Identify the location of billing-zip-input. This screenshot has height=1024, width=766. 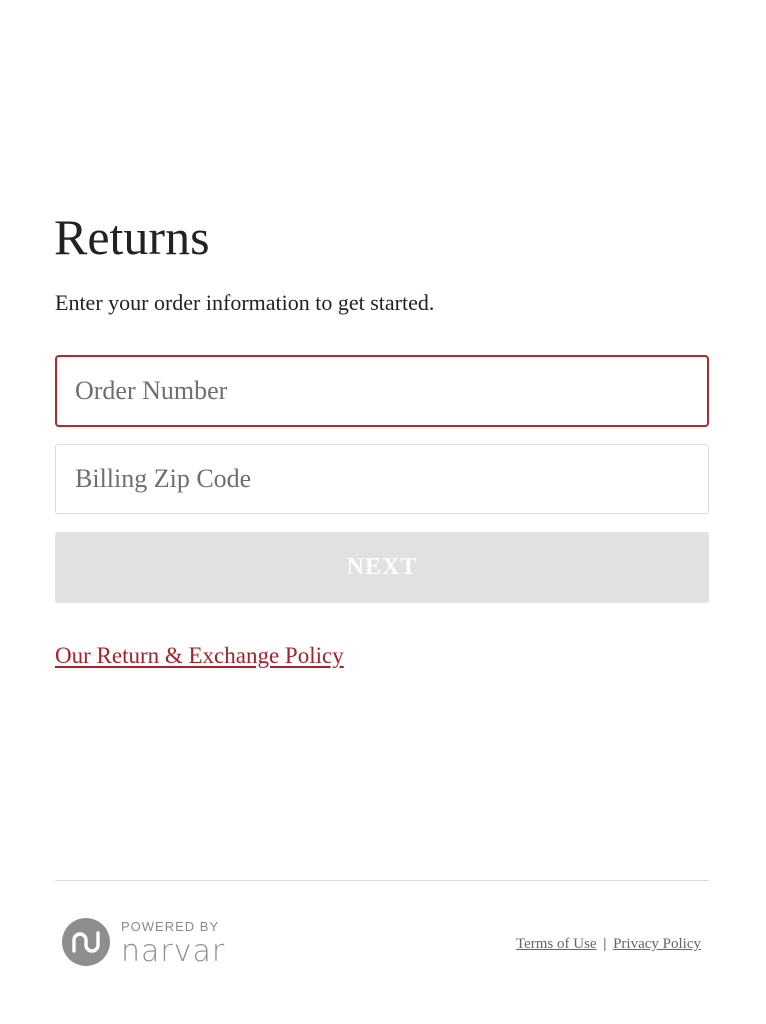
(382, 479).